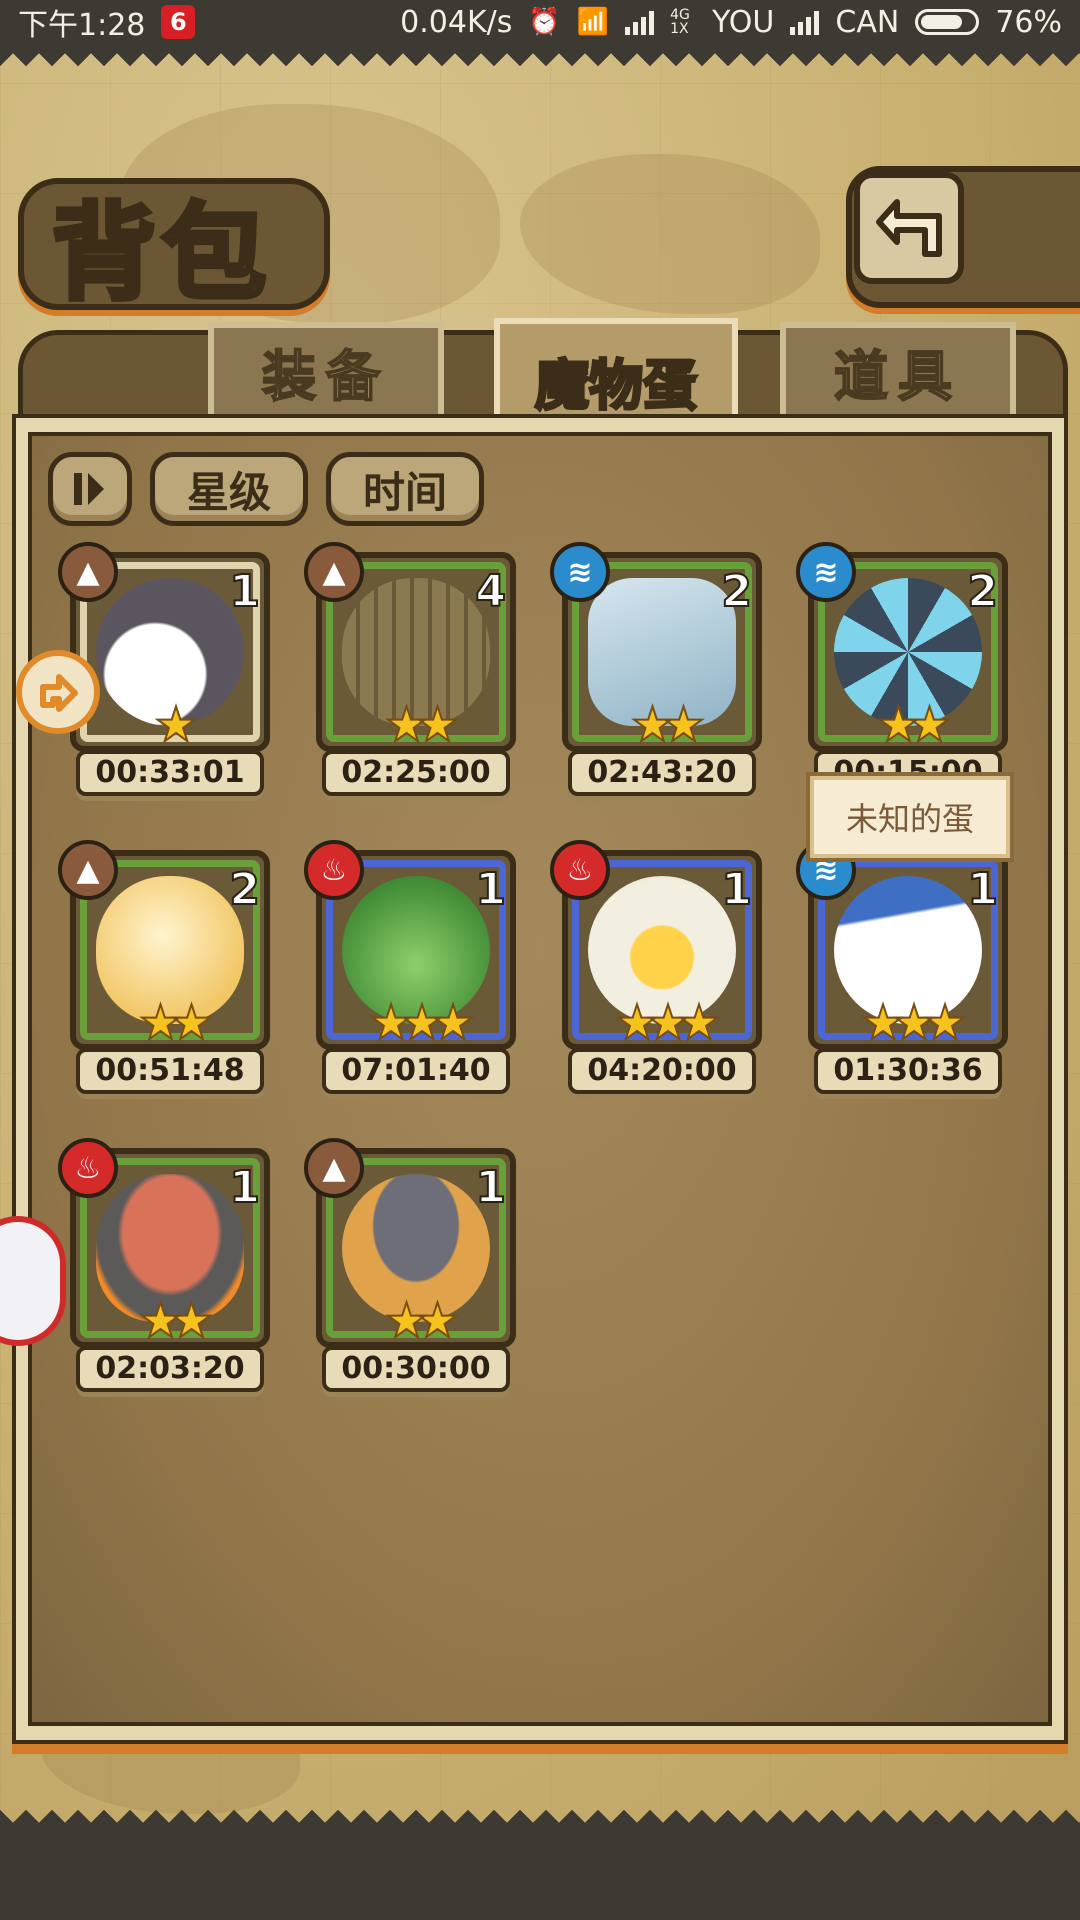  I want to click on page-title: 背包, so click(161, 253).